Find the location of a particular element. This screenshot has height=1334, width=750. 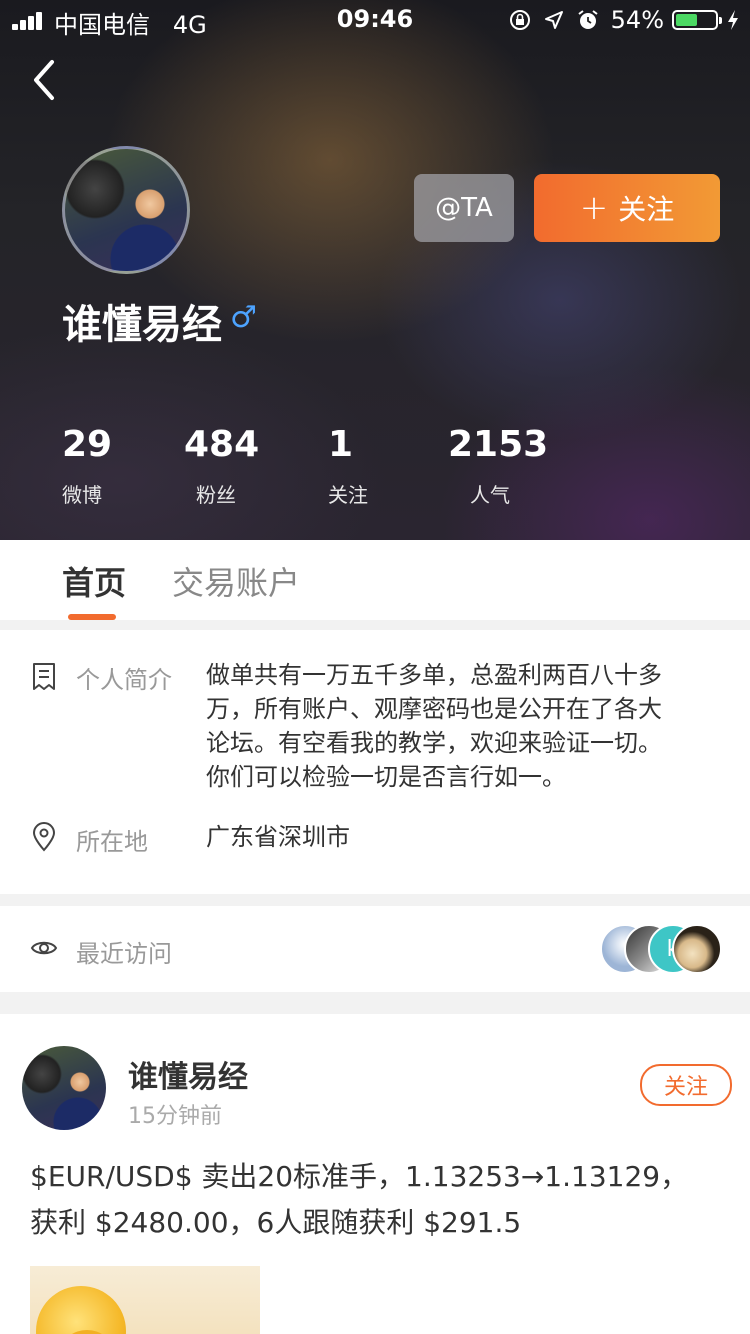

location-value: 广东省深圳市 is located at coordinates (278, 837).